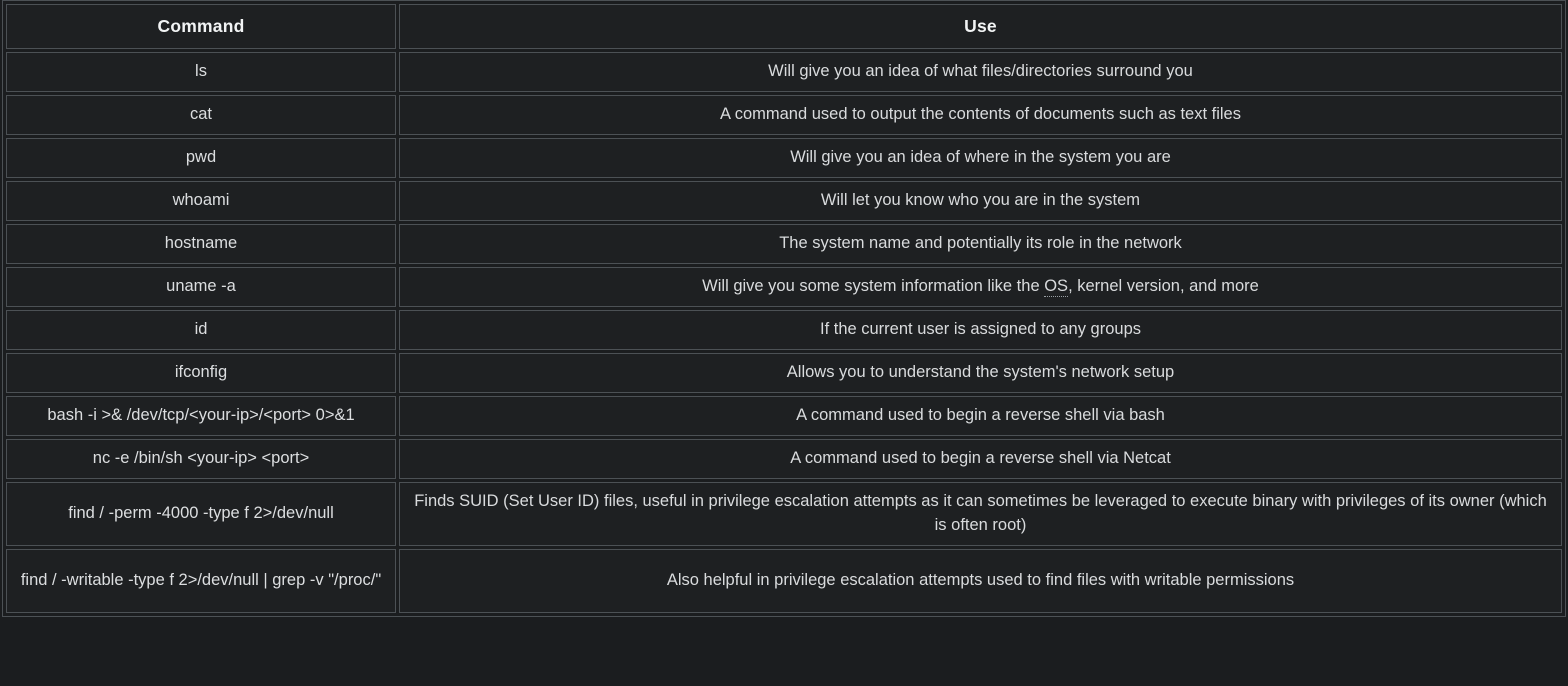  What do you see at coordinates (980, 26) in the screenshot?
I see `column-header-use: Use` at bounding box center [980, 26].